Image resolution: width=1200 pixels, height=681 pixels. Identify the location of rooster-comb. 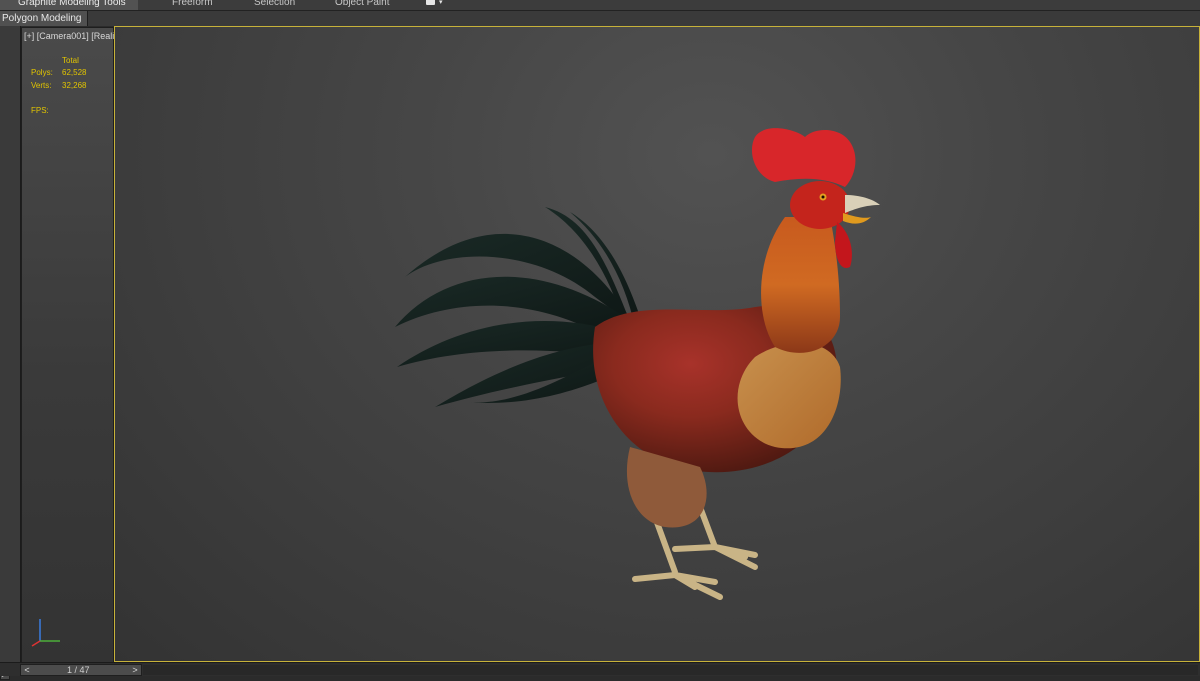
(803, 157).